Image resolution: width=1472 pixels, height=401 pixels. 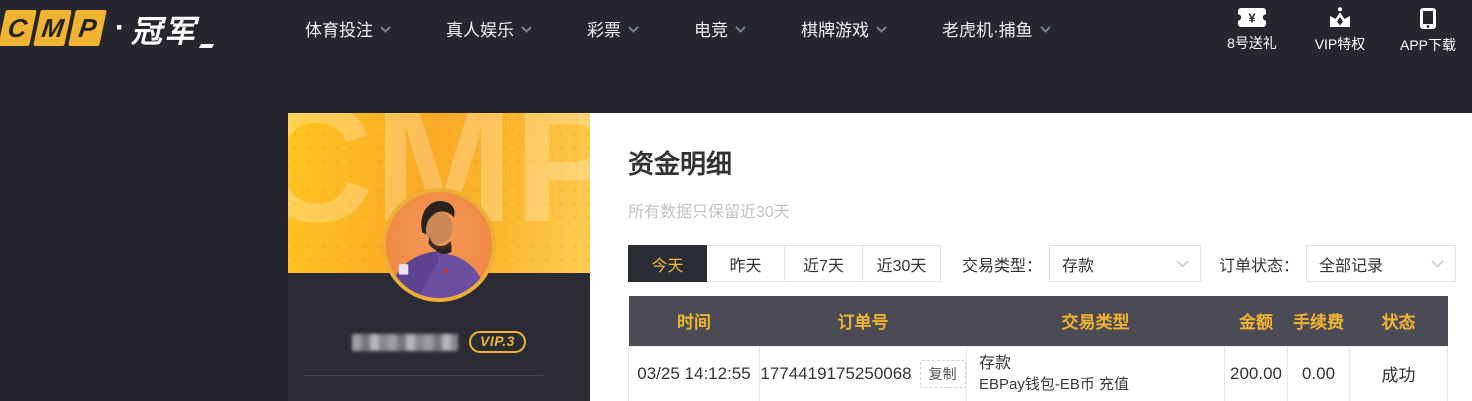 I want to click on phone-icon, so click(x=1428, y=18).